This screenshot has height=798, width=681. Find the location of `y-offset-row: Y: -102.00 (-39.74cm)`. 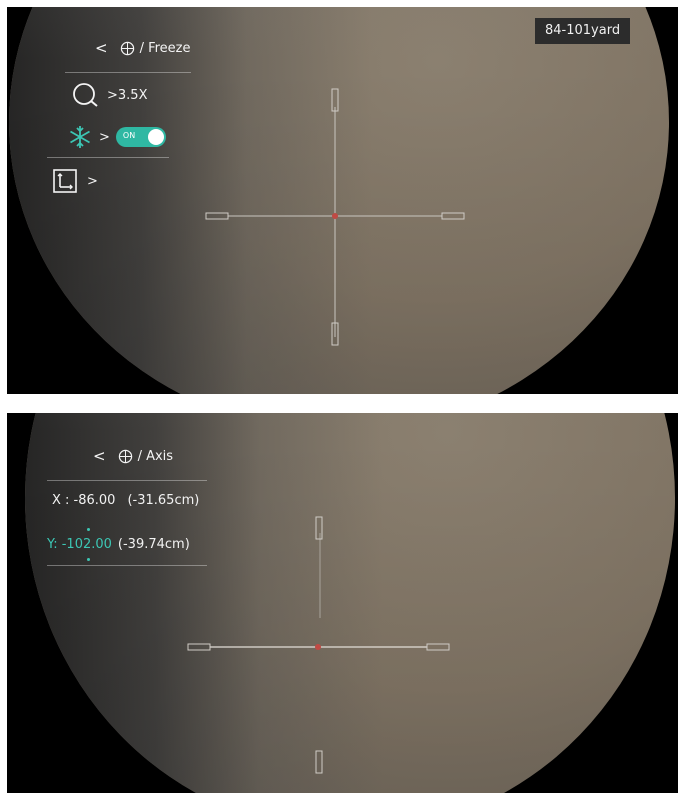

y-offset-row: Y: -102.00 (-39.74cm) is located at coordinates (118, 544).